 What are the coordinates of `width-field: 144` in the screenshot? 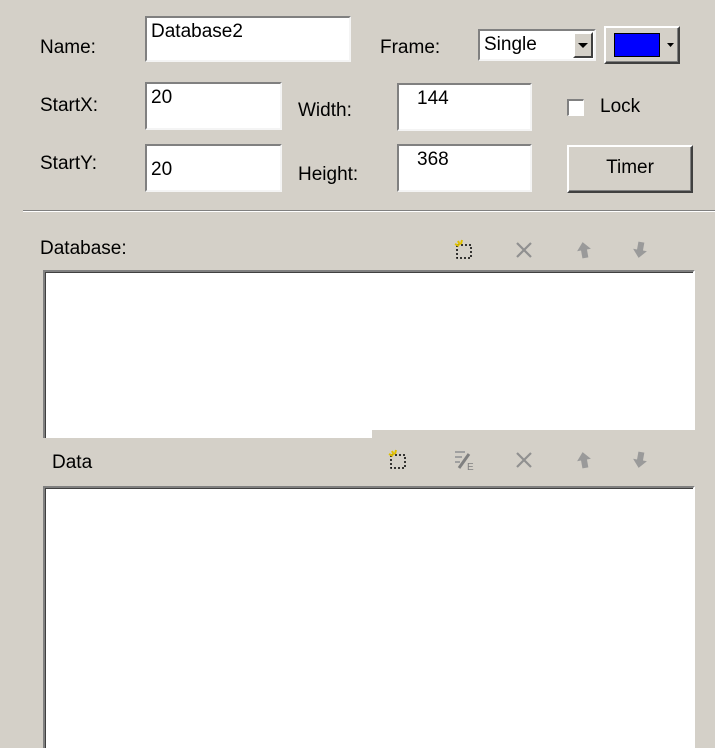 It's located at (464, 107).